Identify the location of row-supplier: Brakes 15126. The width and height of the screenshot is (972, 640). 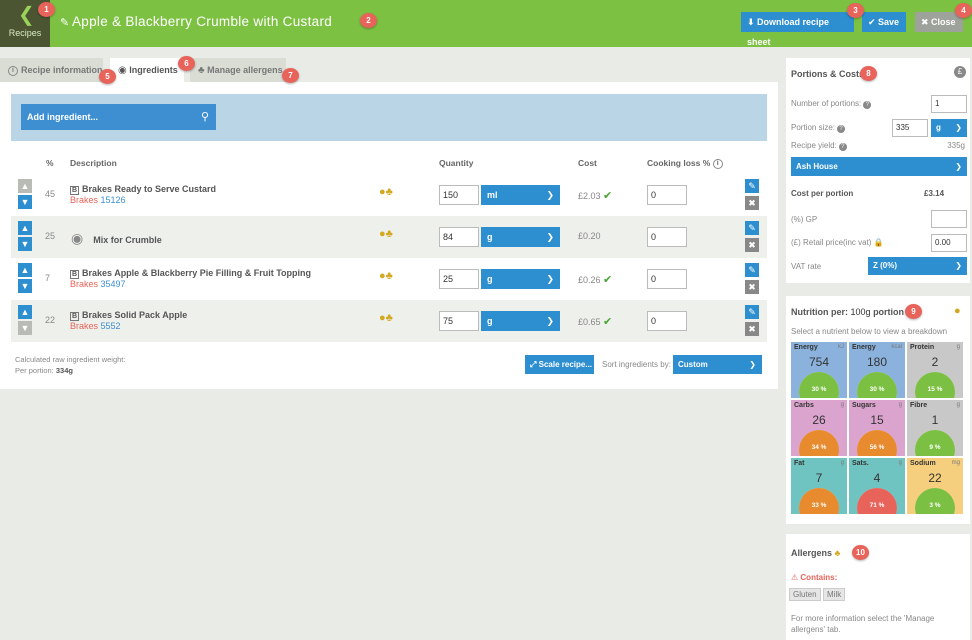
(98, 200).